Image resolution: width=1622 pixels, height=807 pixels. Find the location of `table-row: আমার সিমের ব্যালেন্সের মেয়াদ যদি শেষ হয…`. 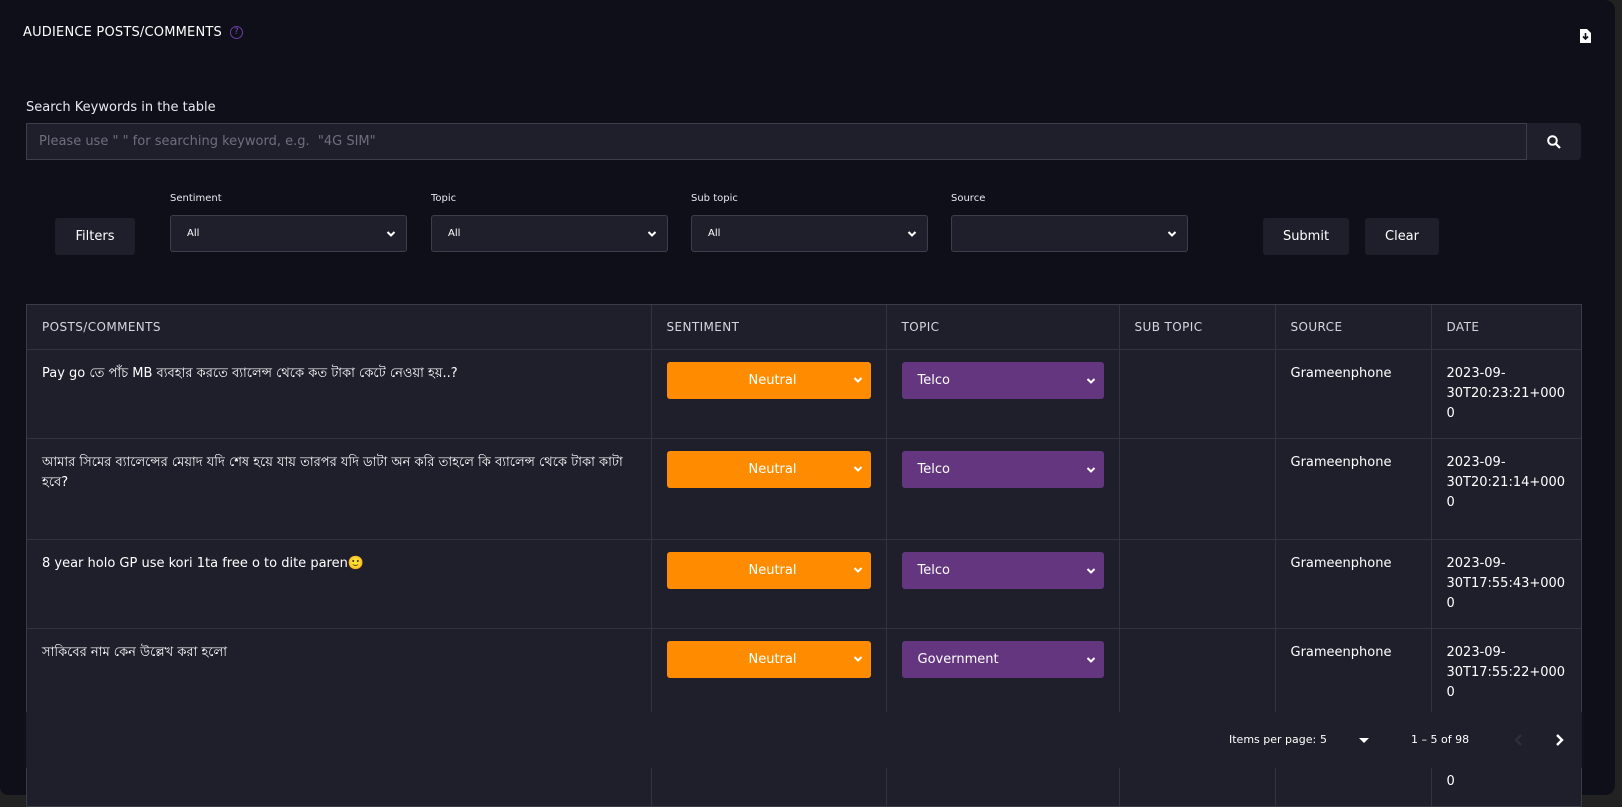

table-row: আমার সিমের ব্যালেন্সের মেয়াদ যদি শেষ হয… is located at coordinates (804, 489).